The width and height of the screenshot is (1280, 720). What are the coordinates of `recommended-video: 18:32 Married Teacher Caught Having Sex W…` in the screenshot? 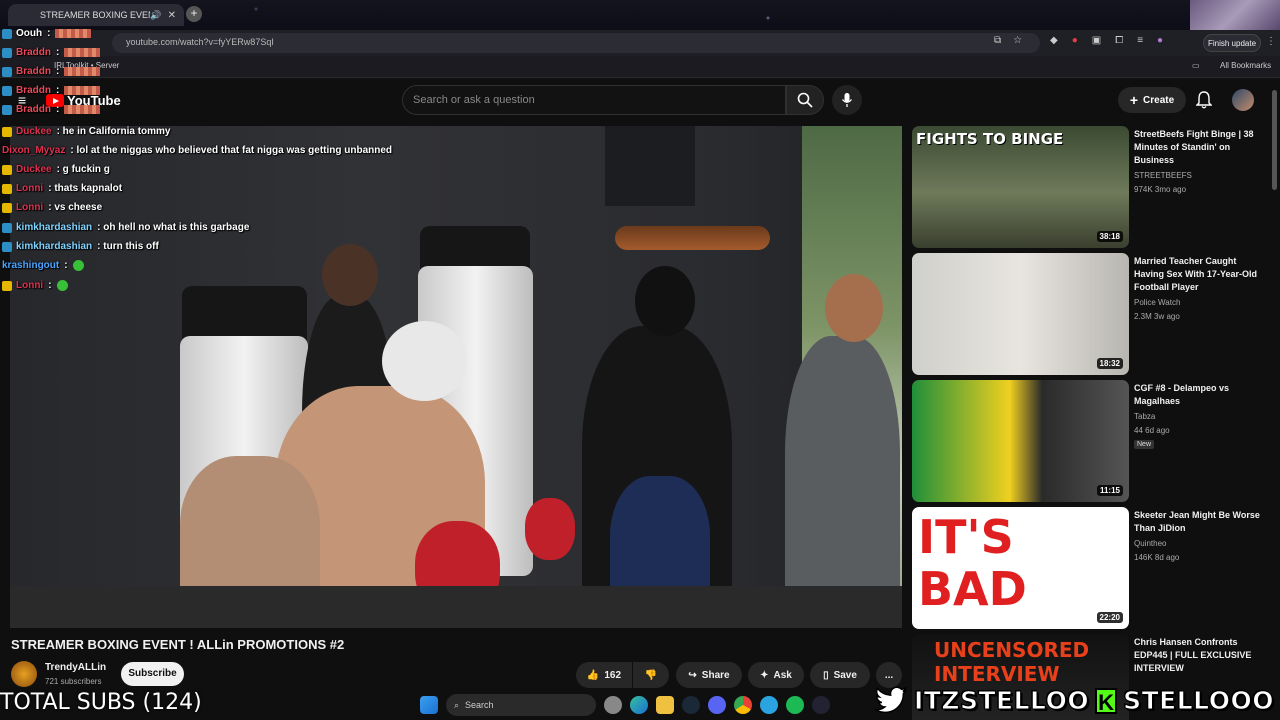 It's located at (1092, 314).